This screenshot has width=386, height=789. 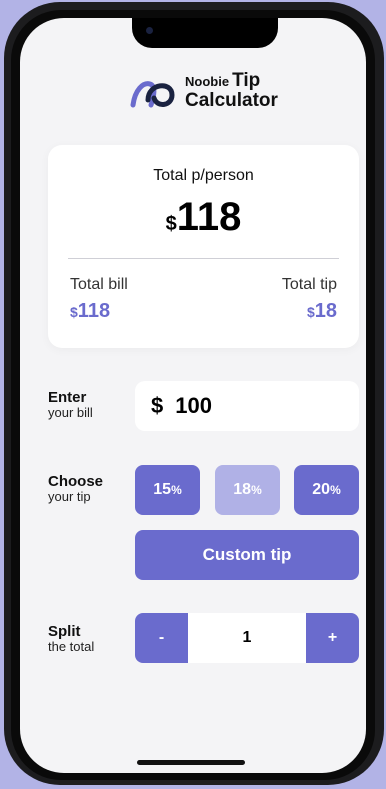 I want to click on noobie-logo-icon, so click(x=152, y=94).